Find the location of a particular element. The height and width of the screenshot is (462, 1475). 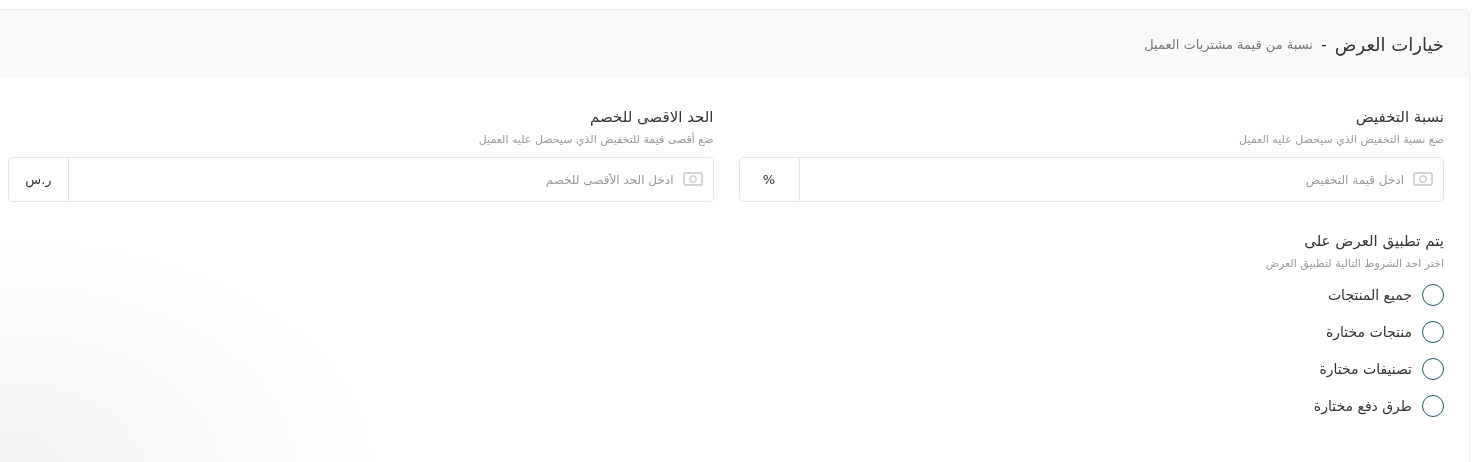

unit-addon: ر.س is located at coordinates (38, 179).